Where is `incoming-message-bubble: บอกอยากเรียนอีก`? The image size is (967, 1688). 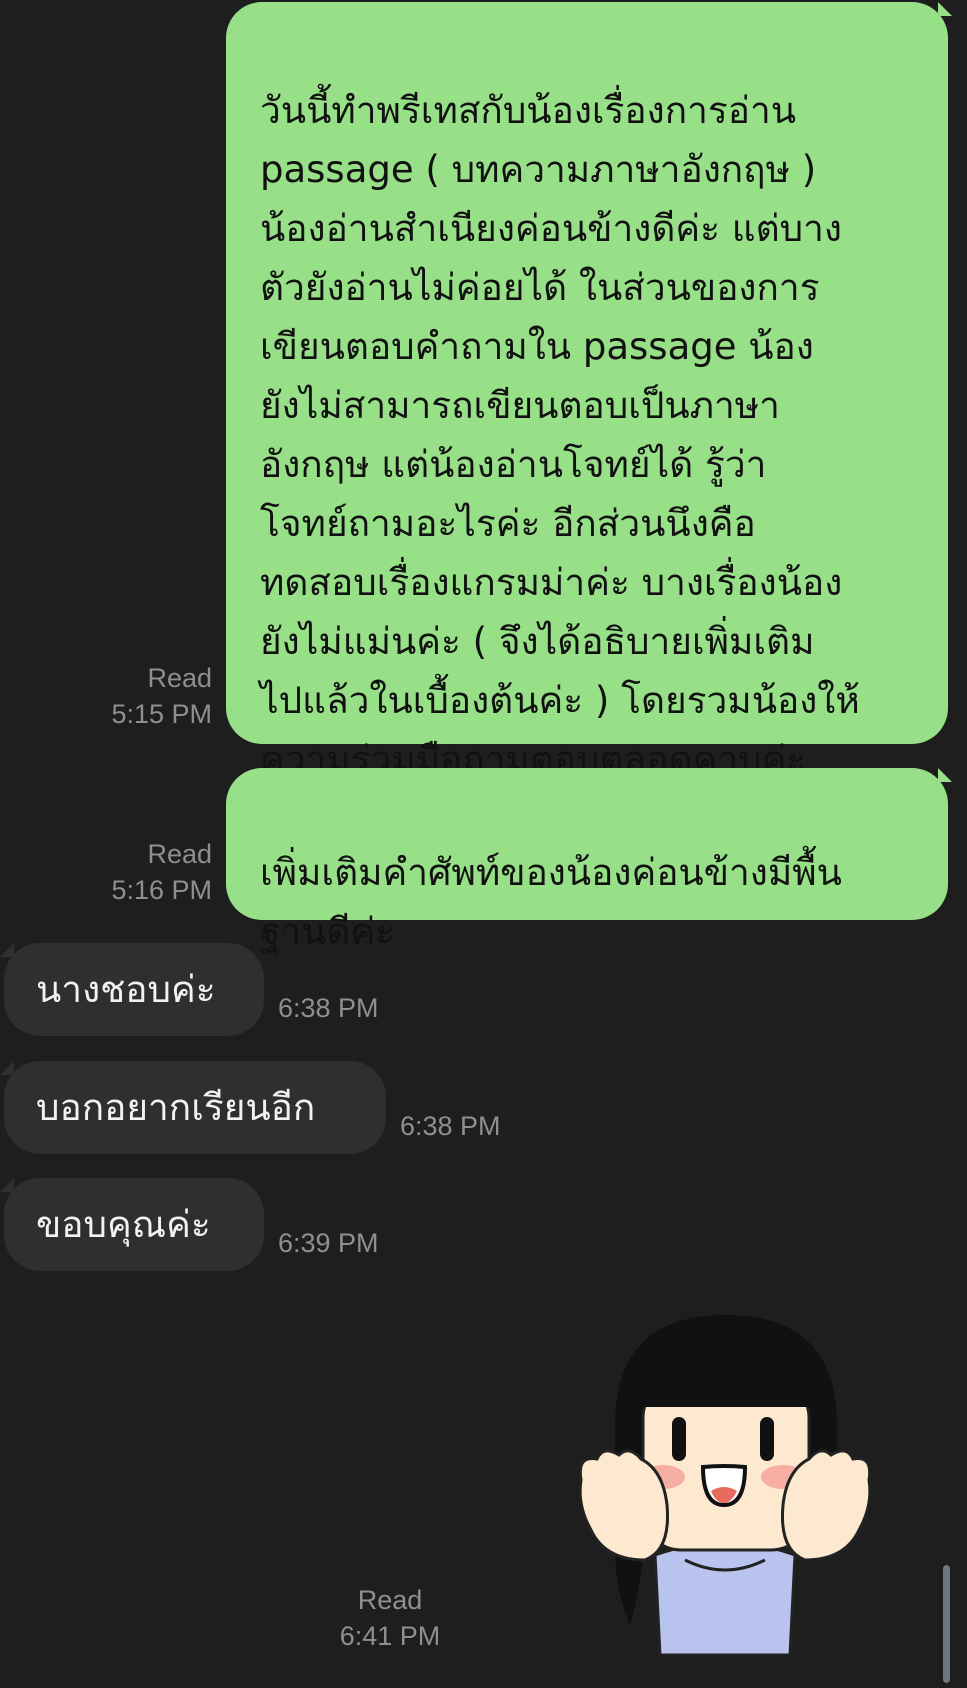
incoming-message-bubble: บอกอยากเรียนอีก is located at coordinates (195, 1107).